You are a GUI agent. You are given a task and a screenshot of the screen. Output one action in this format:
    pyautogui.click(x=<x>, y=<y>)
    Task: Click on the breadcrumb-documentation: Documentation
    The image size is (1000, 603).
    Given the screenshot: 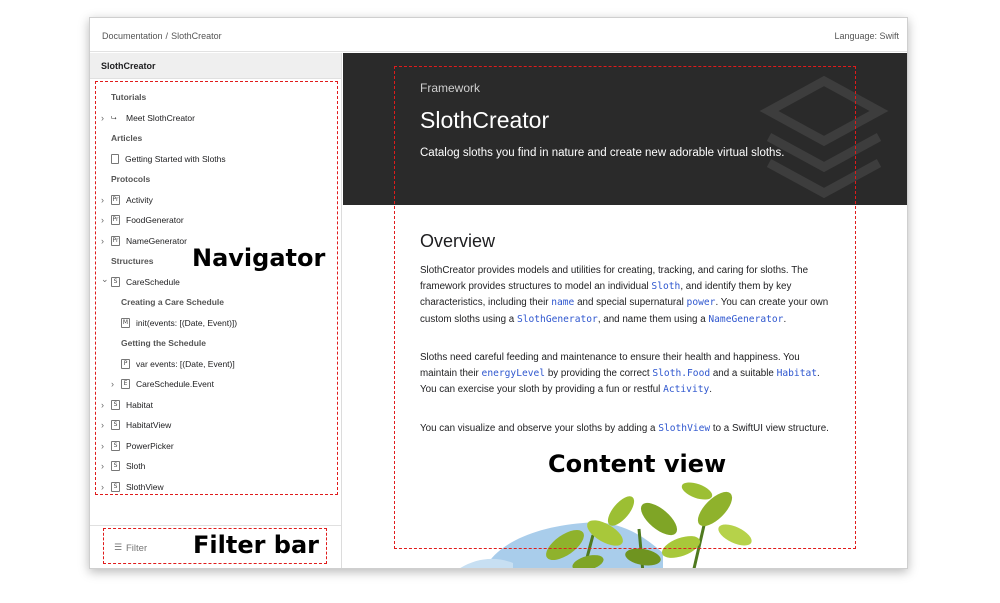 What is the action you would take?
    pyautogui.click(x=132, y=36)
    